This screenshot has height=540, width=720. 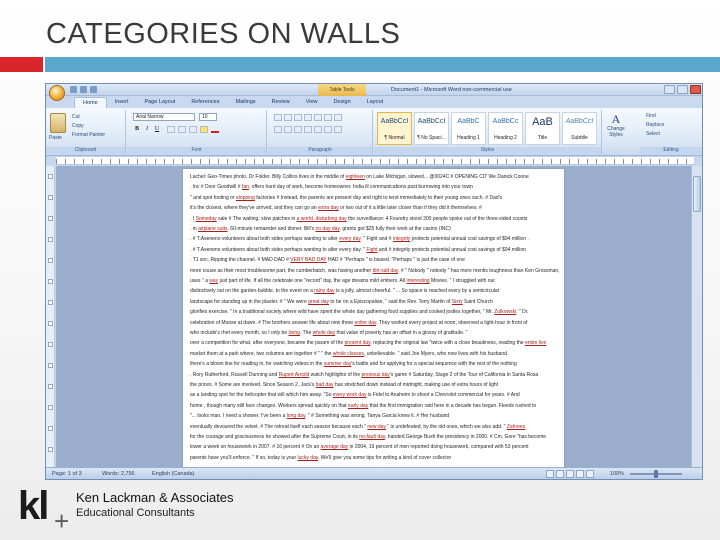 What do you see at coordinates (318, 129) in the screenshot?
I see `line-spacing-icon` at bounding box center [318, 129].